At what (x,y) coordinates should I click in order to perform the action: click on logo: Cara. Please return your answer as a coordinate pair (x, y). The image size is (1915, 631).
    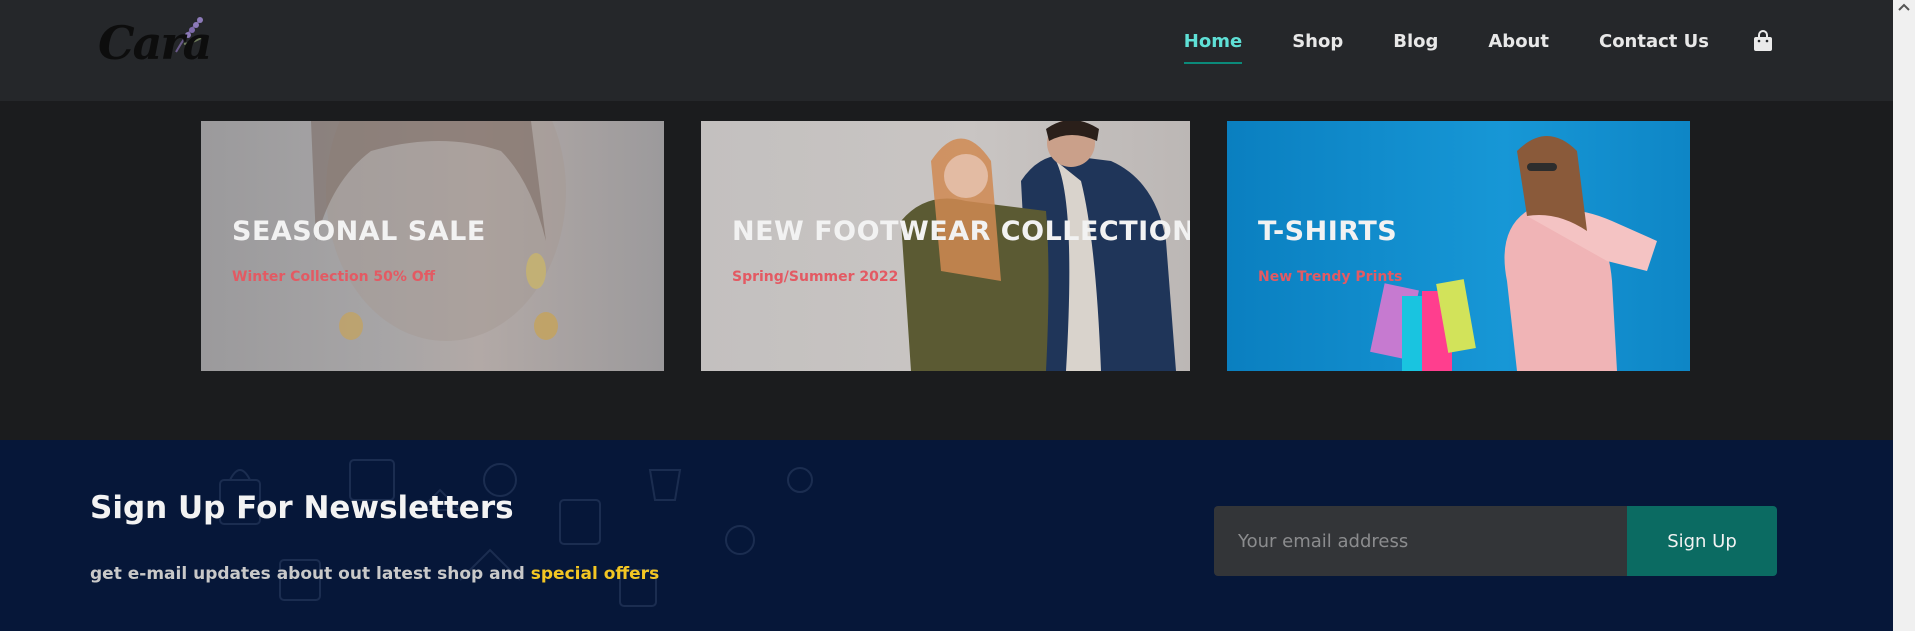
    Looking at the image, I should click on (161, 42).